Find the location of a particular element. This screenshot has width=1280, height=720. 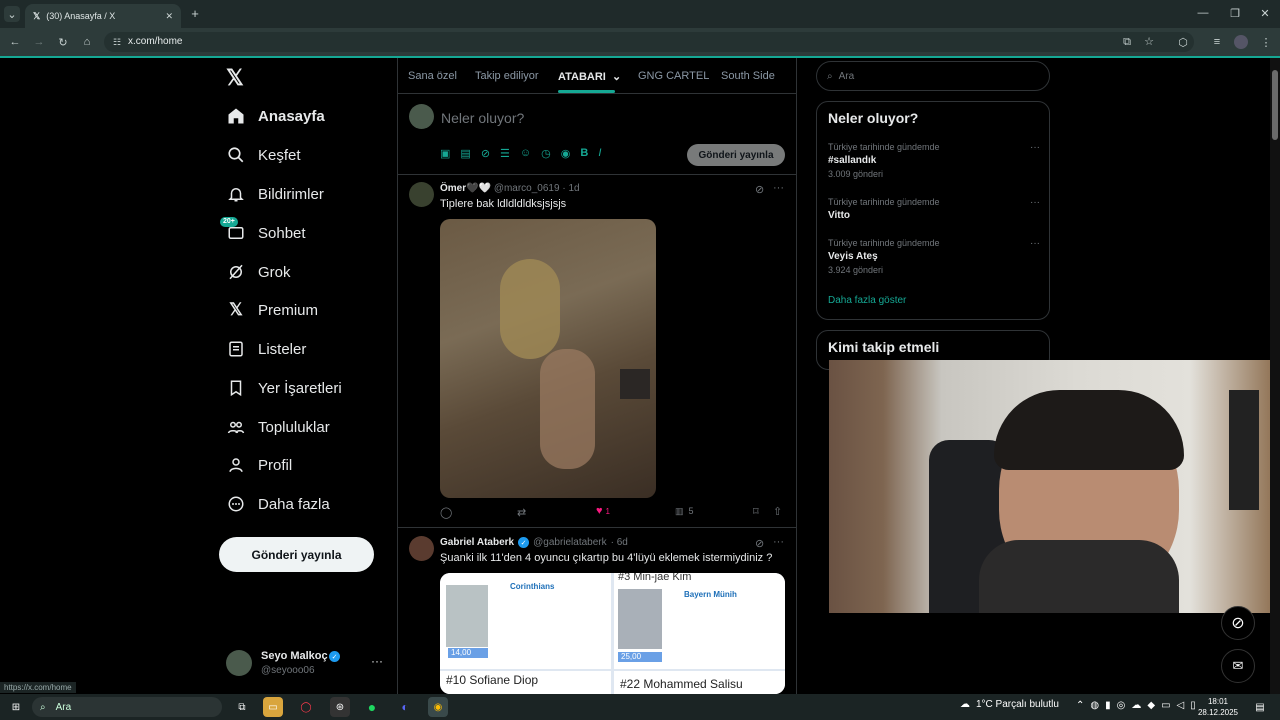

minimize-button: — is located at coordinates (1203, 13).